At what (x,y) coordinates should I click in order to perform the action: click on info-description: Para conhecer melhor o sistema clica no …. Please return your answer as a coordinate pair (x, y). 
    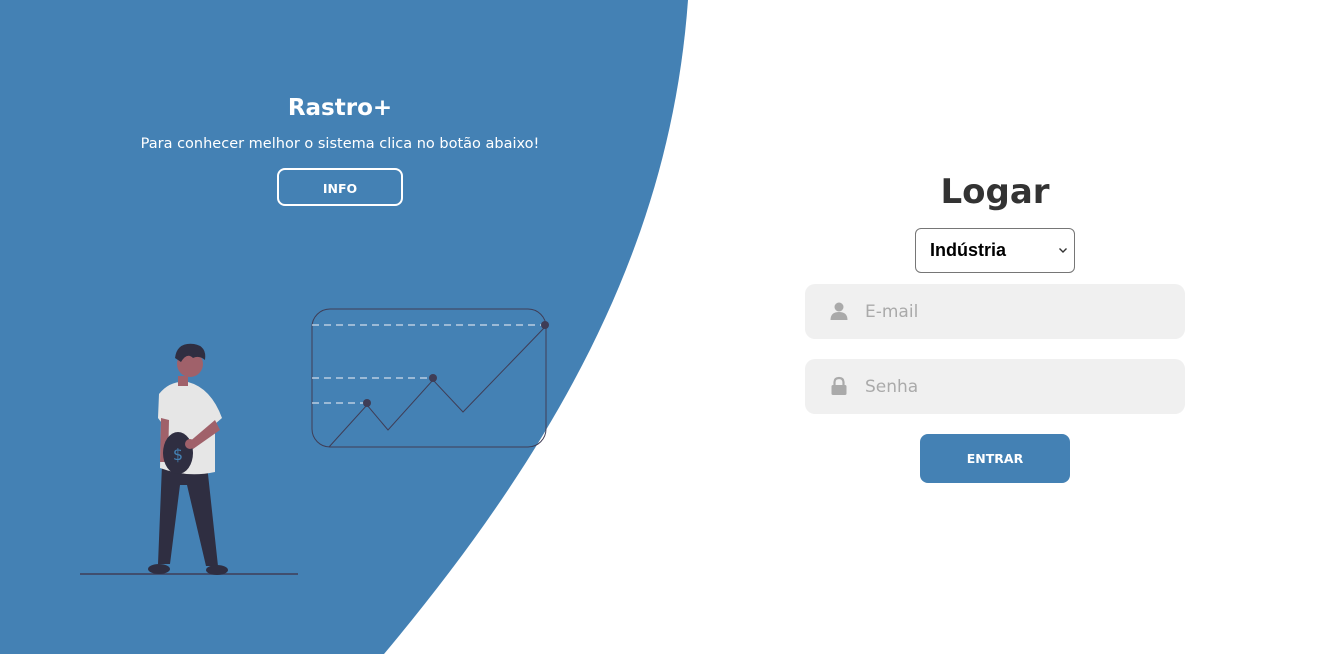
    Looking at the image, I should click on (340, 144).